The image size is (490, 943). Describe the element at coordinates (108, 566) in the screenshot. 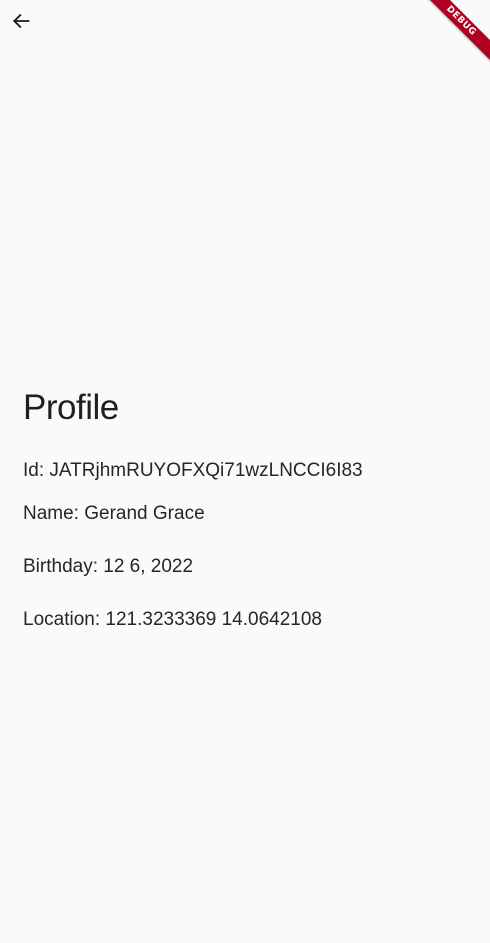

I see `profile-birthday: Birthday: 12 6, 2022` at that location.